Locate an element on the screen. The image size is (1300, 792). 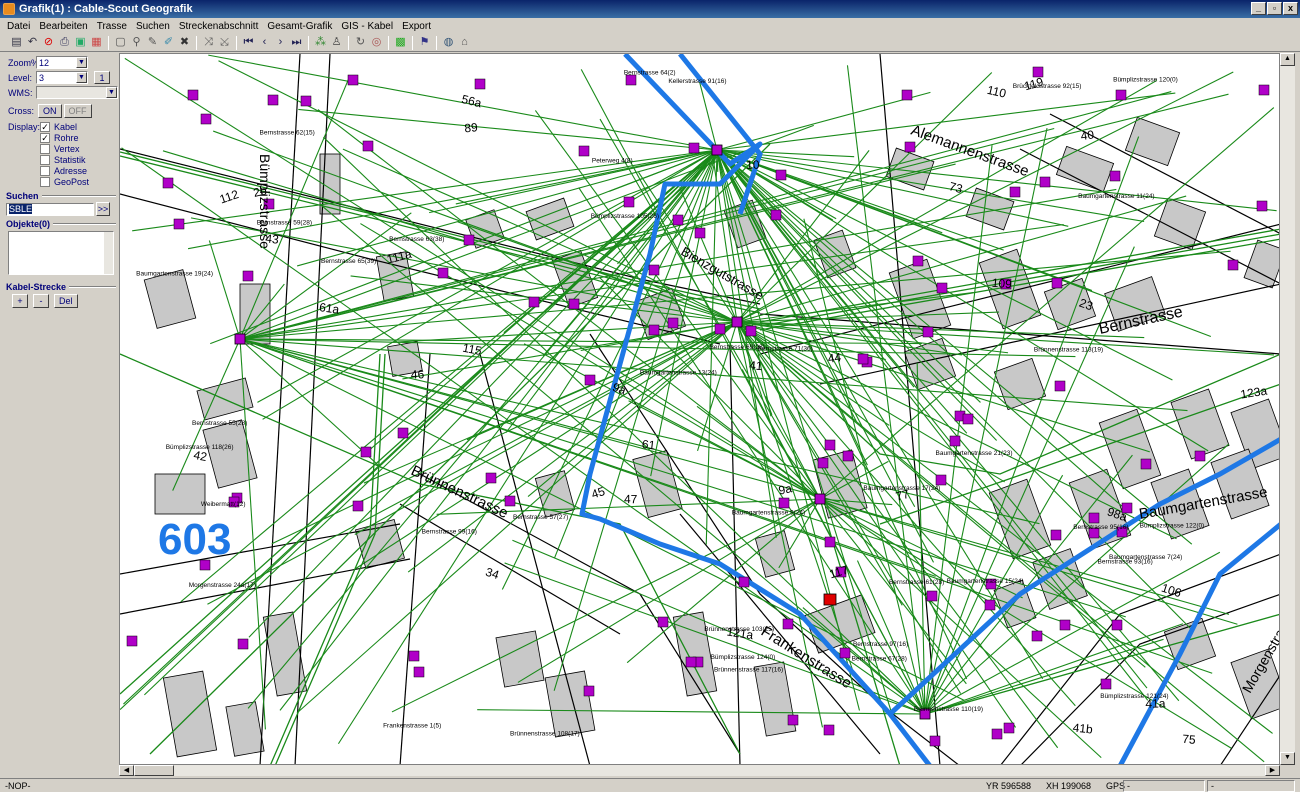
vertical-scrollbar: ▲ ▼ is located at coordinates (1287, 409).